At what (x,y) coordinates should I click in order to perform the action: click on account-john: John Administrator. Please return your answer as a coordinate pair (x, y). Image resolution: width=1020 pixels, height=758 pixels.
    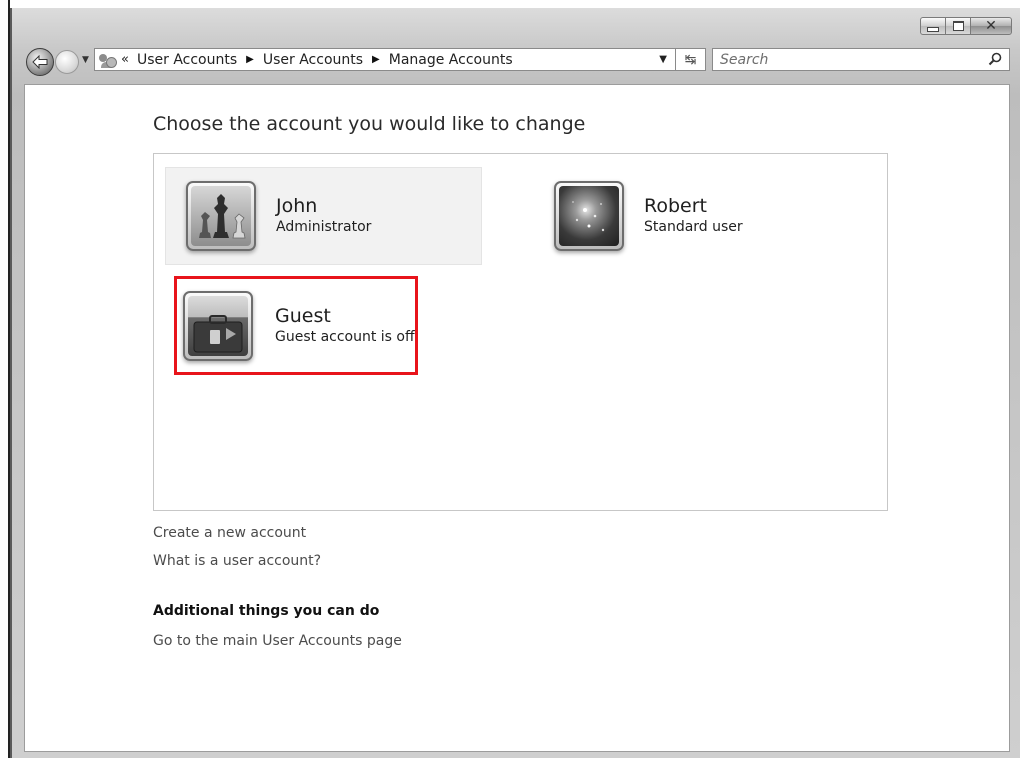
    Looking at the image, I should click on (323, 216).